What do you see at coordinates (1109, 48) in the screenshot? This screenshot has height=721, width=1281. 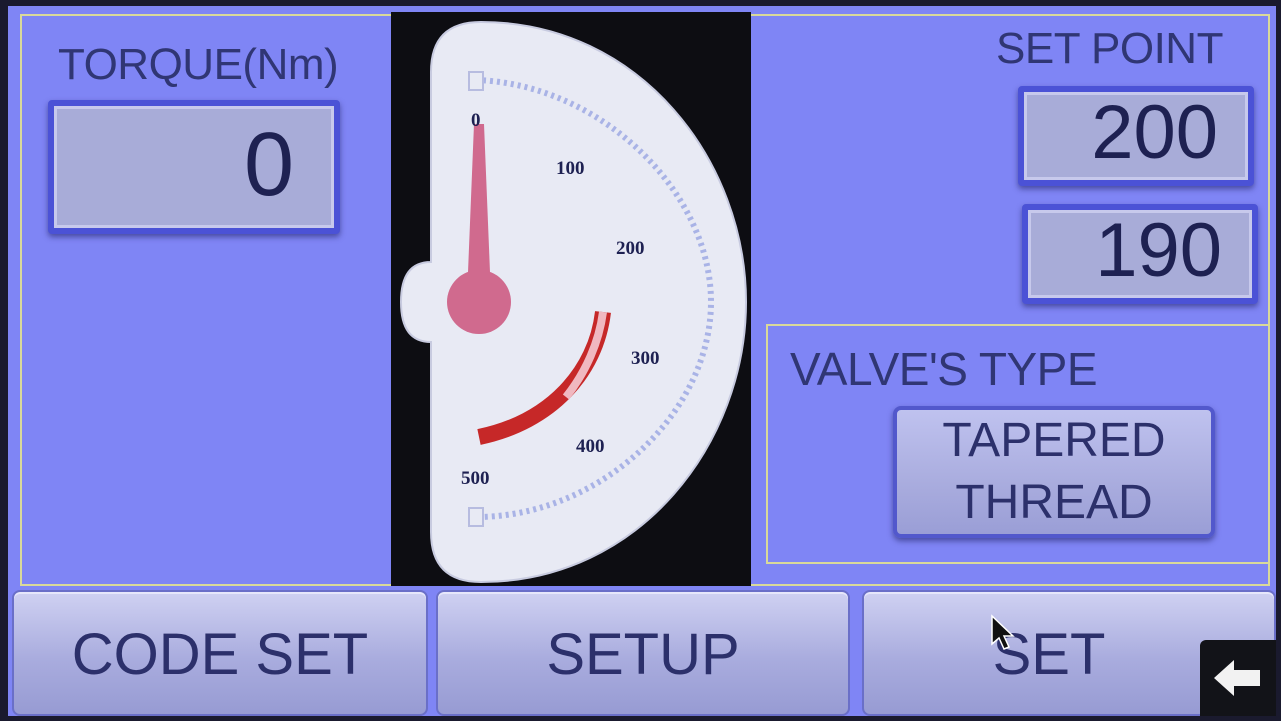 I see `set-point-label: SET POINT` at bounding box center [1109, 48].